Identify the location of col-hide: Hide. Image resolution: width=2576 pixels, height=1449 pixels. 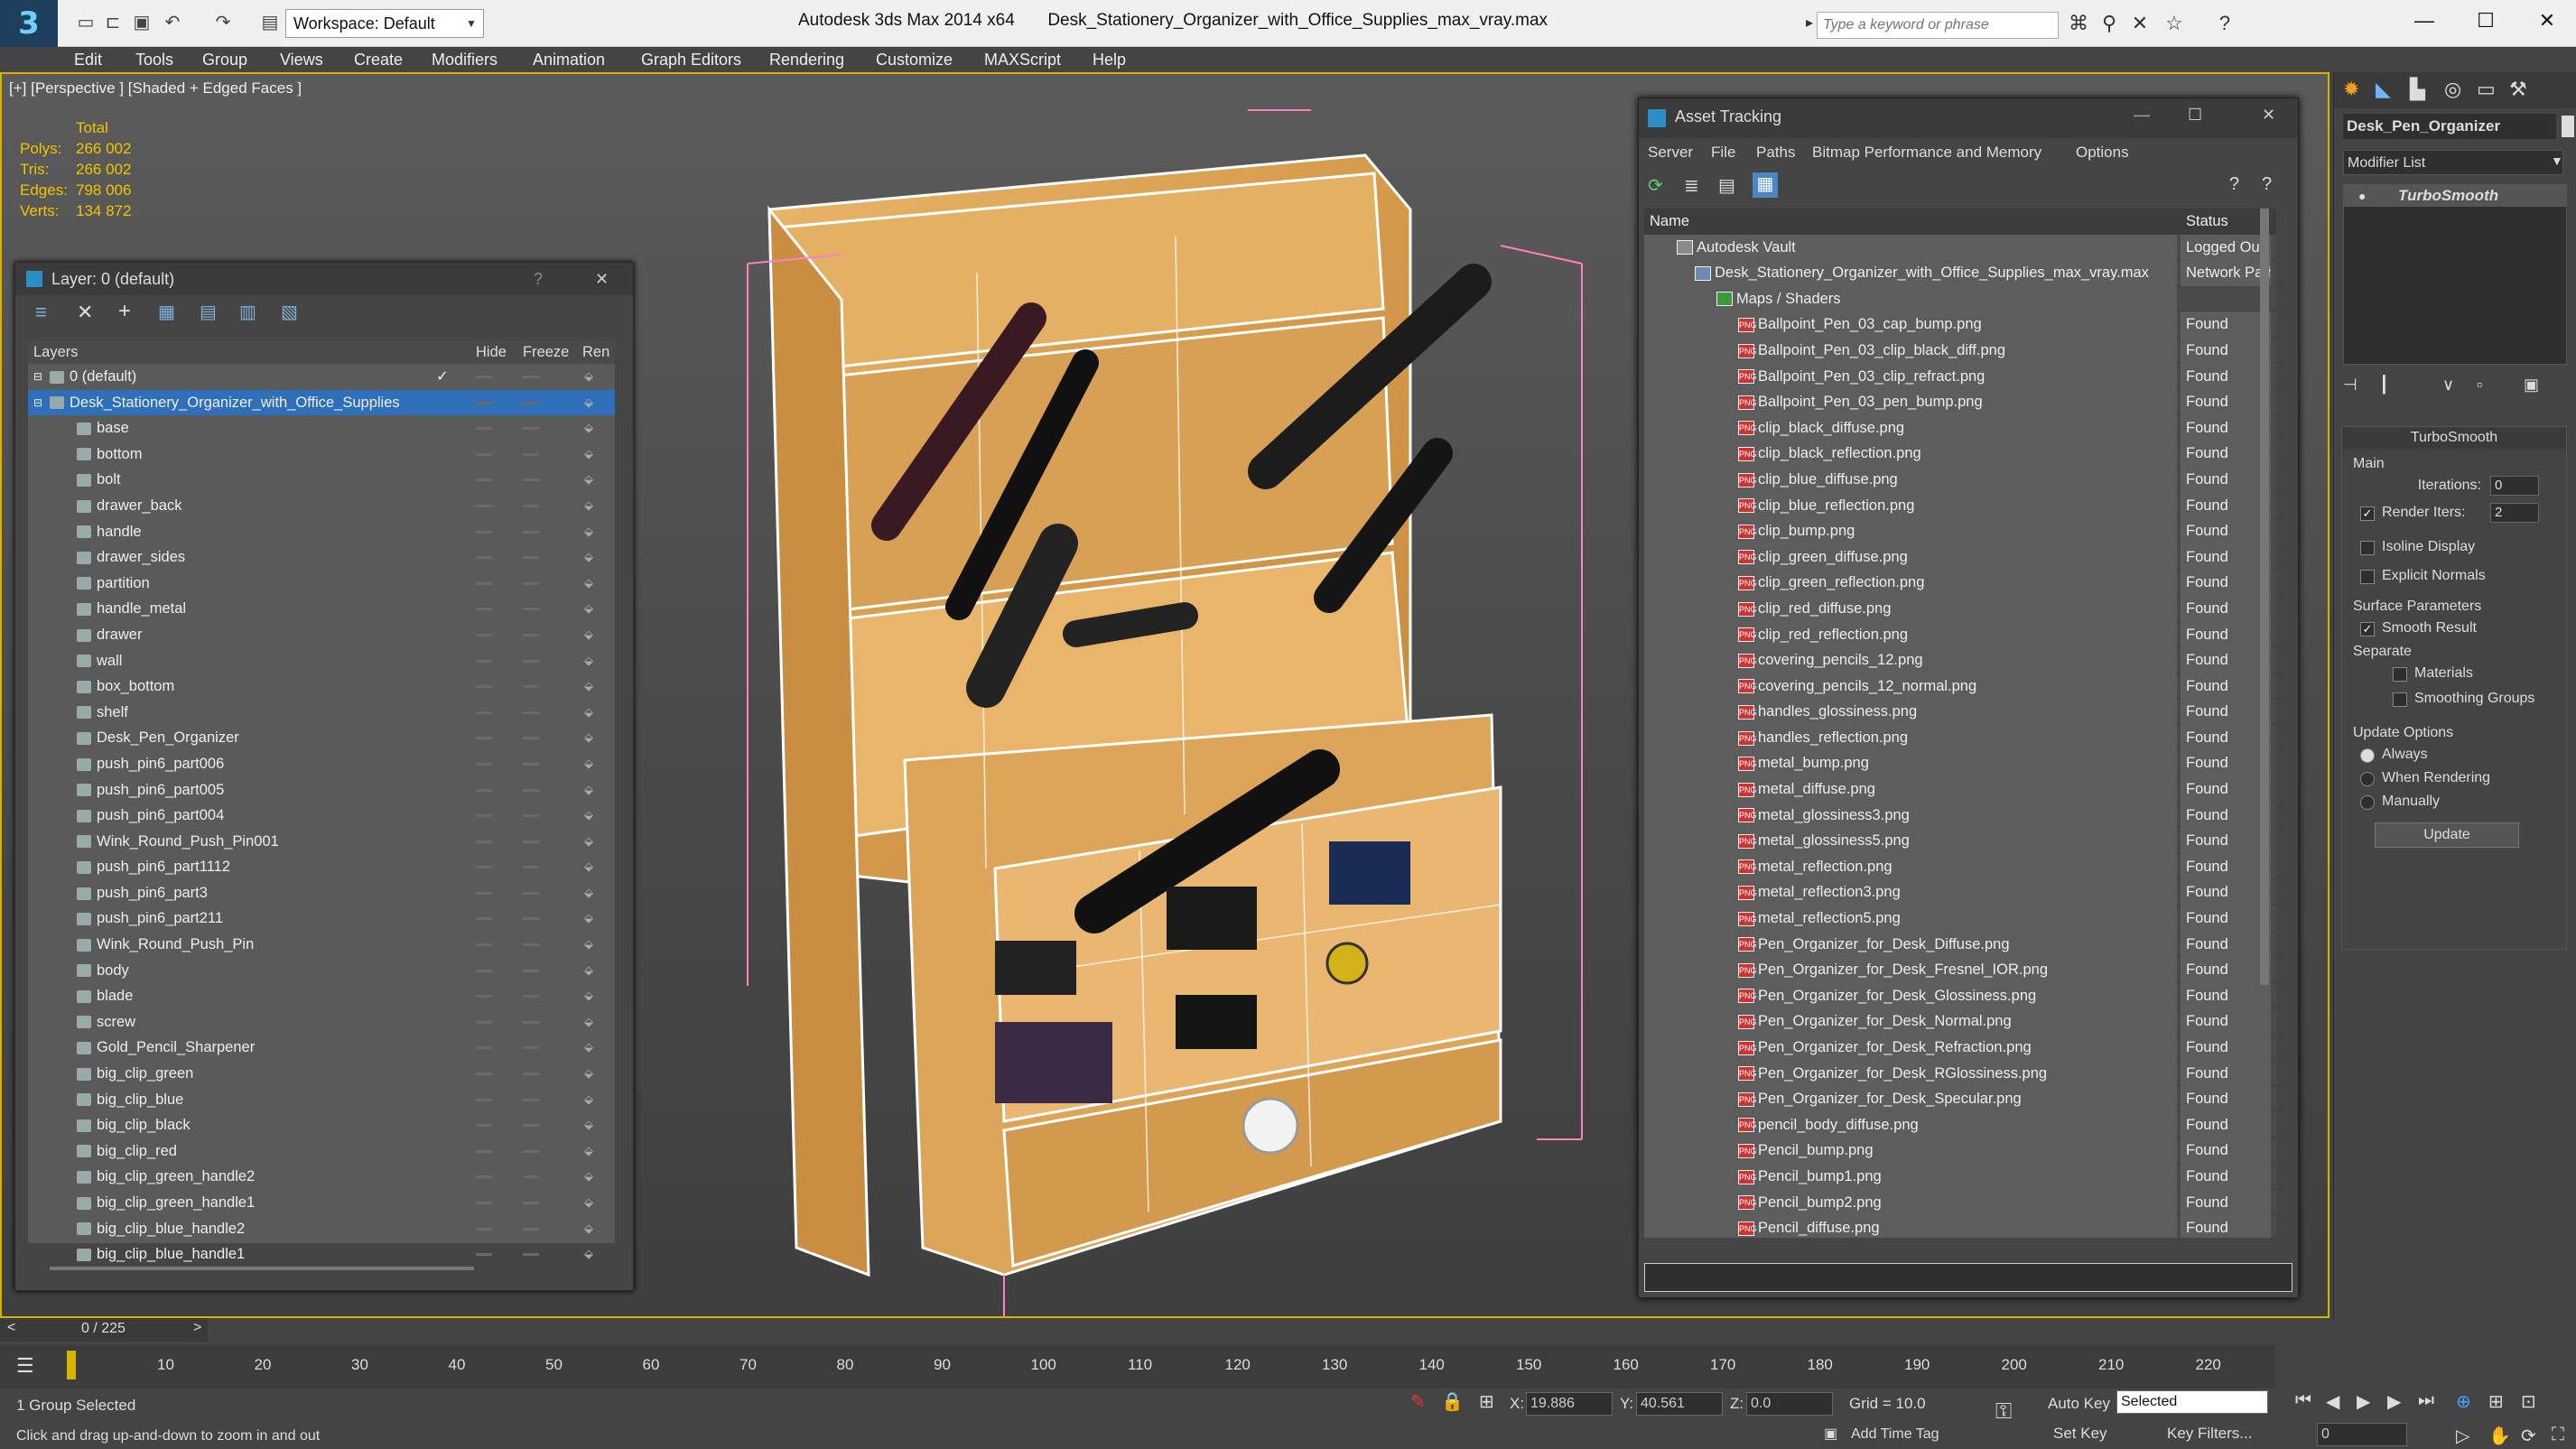
(491, 352).